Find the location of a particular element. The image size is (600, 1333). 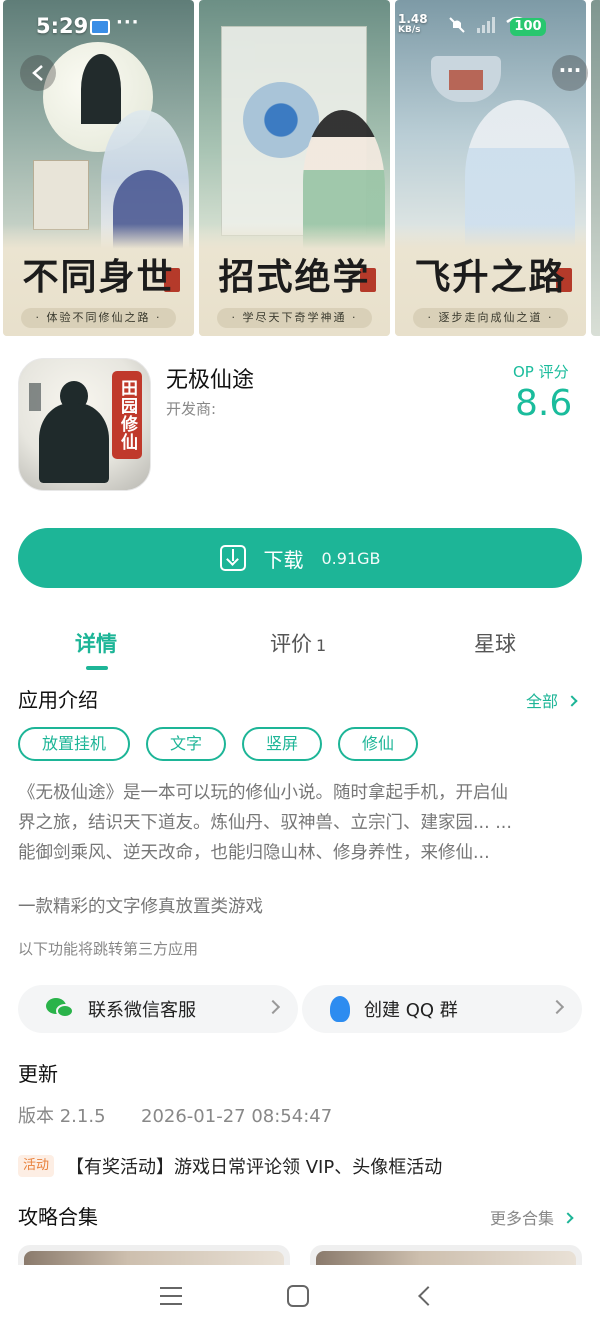

download-icon is located at coordinates (232, 558).